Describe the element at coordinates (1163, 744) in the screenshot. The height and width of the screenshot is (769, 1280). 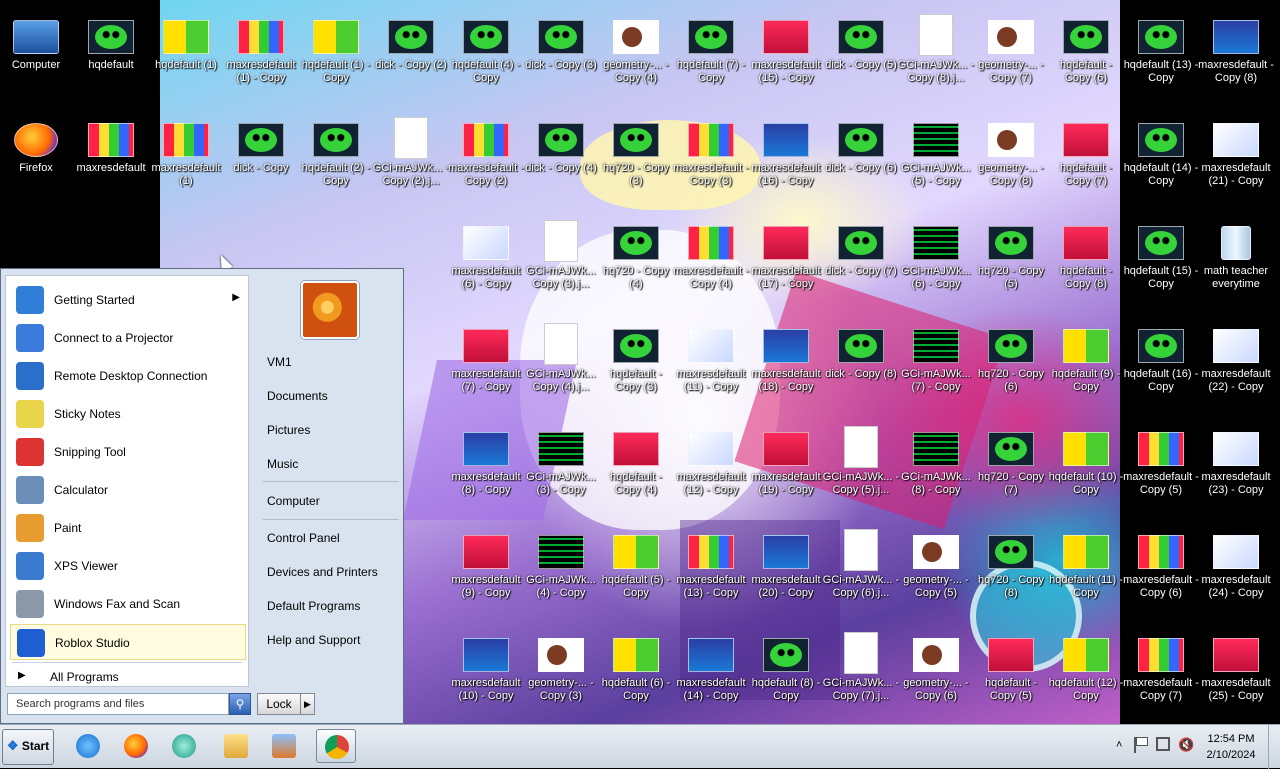
I see `network-icon` at that location.